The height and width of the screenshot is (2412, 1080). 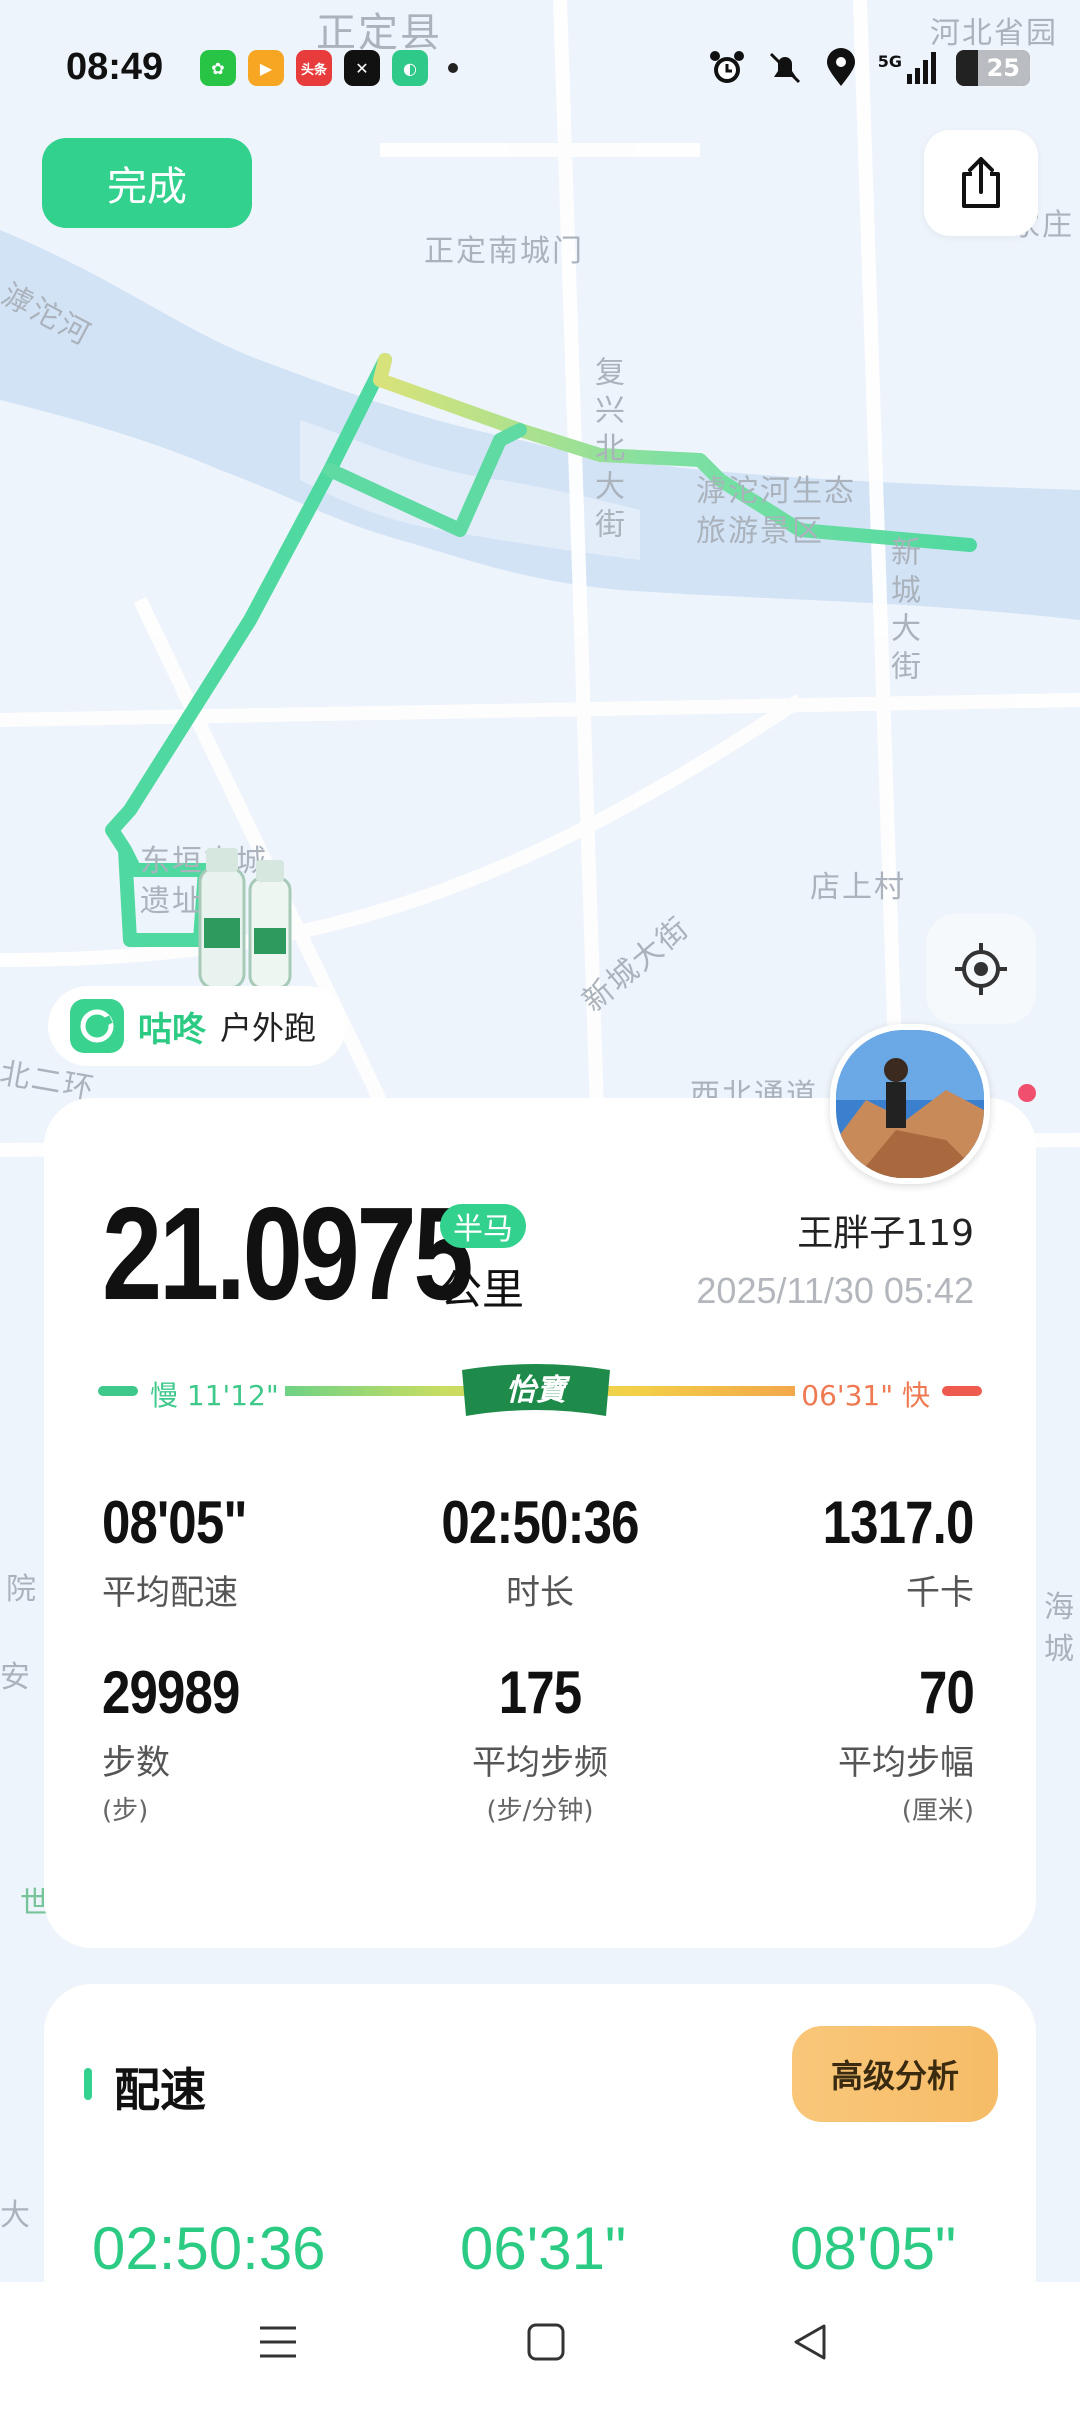 What do you see at coordinates (288, 1253) in the screenshot?
I see `distance-value: 21.0975` at bounding box center [288, 1253].